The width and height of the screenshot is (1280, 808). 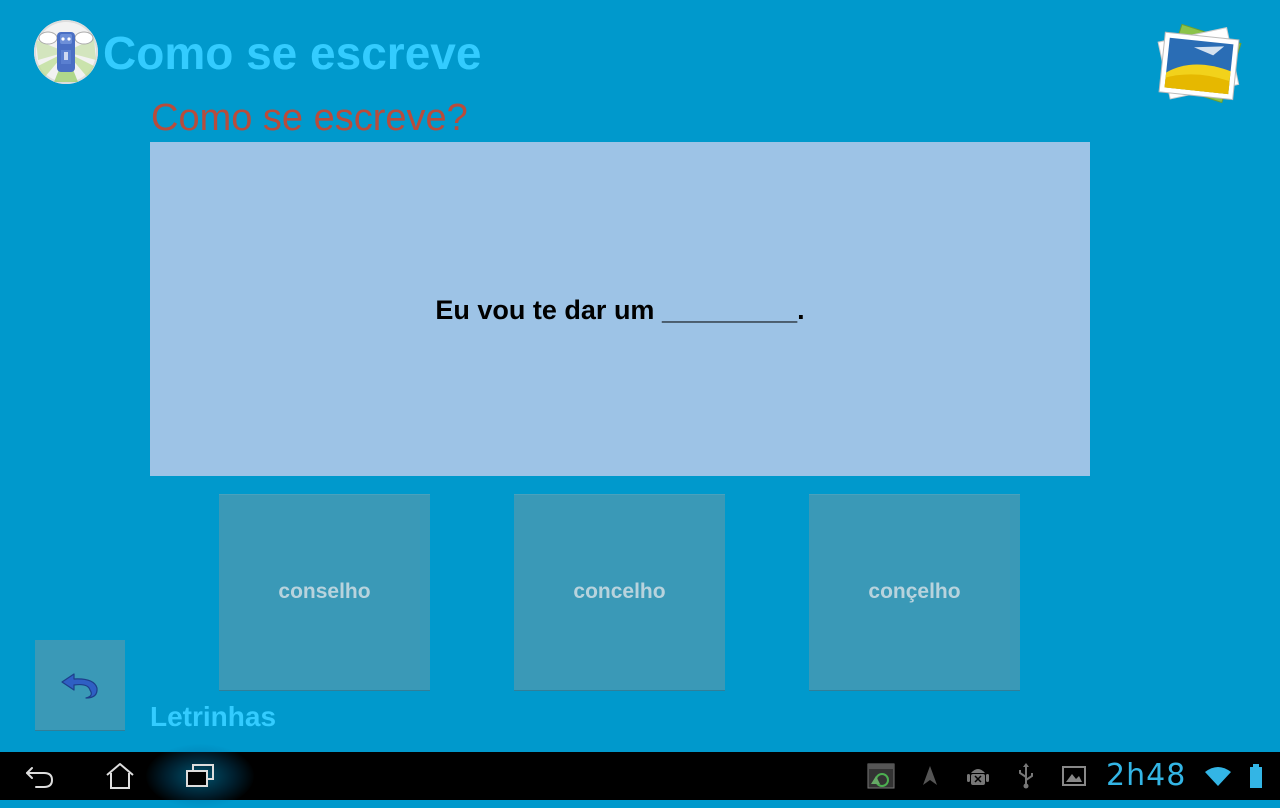 I want to click on navigation-arrow-icon, so click(x=930, y=776).